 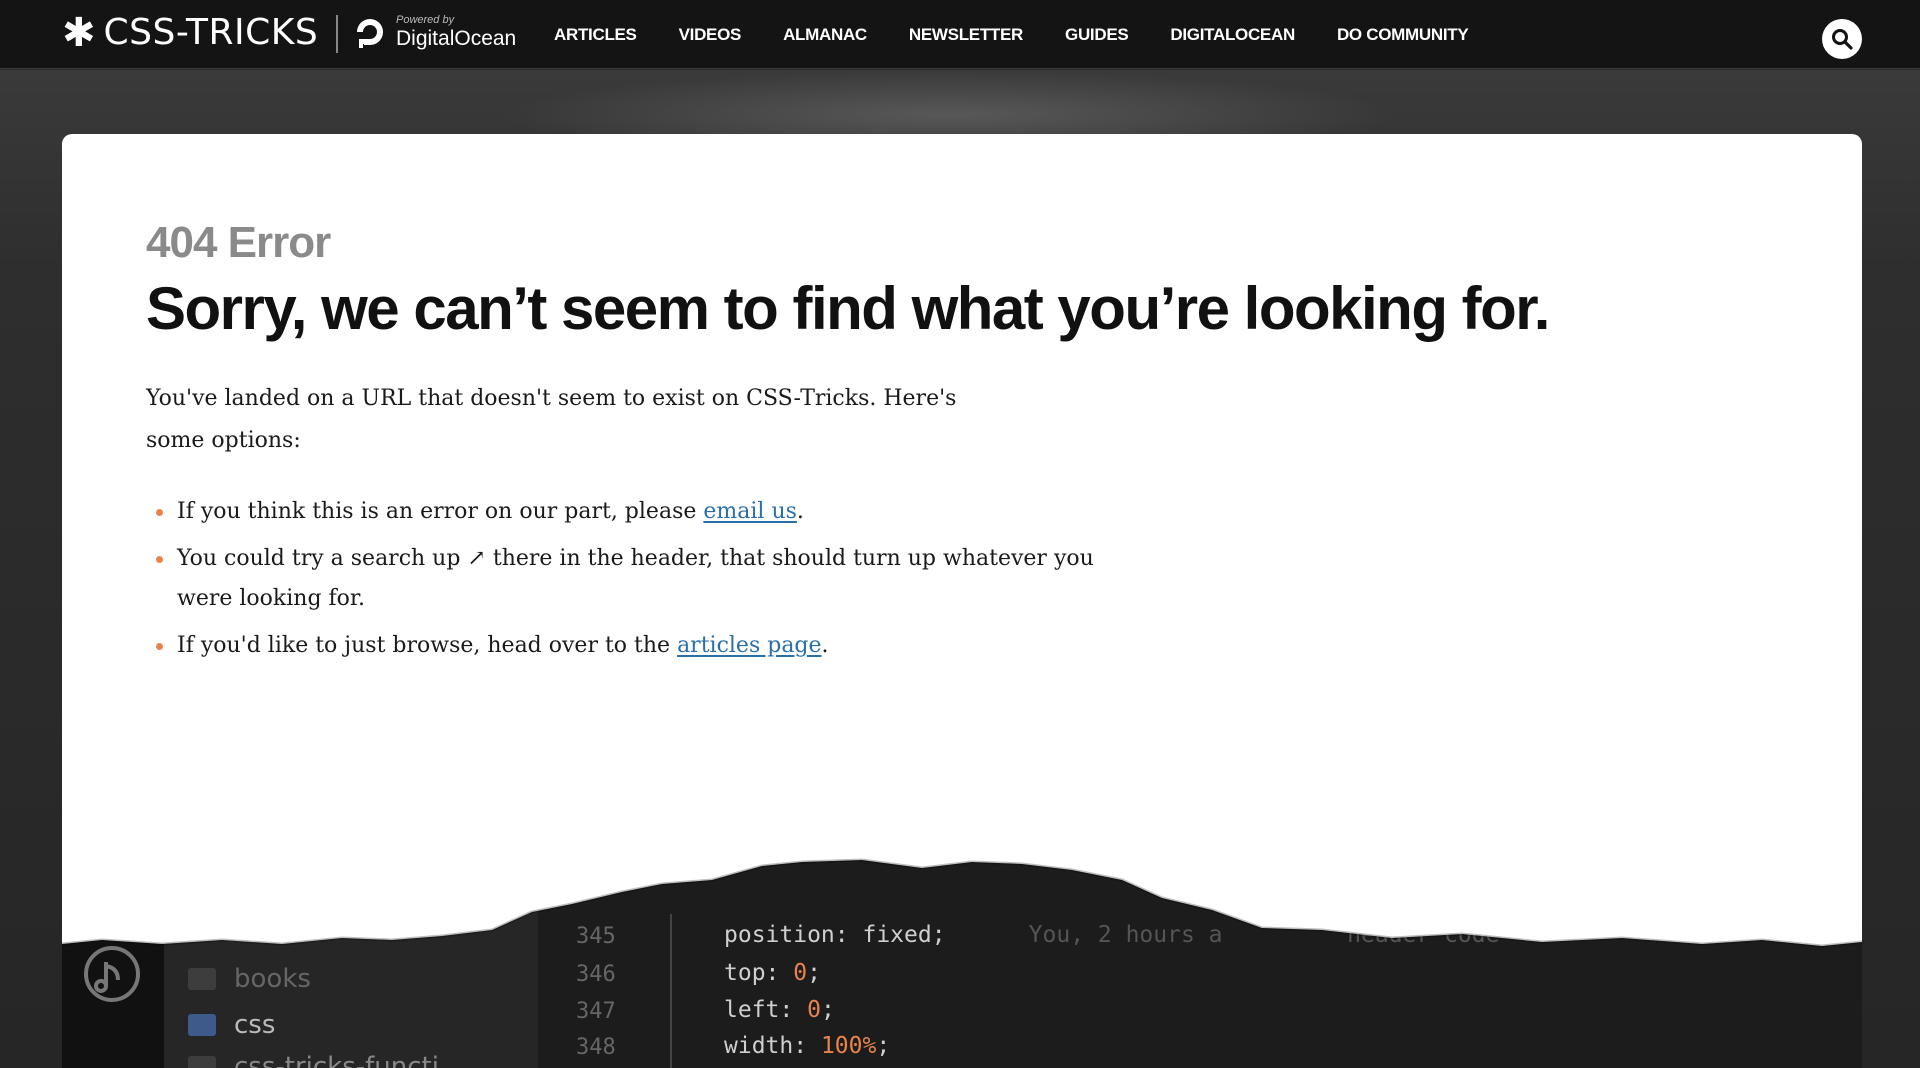 I want to click on digitalocean-brand: Powered by DigitalOcean, so click(x=434, y=32).